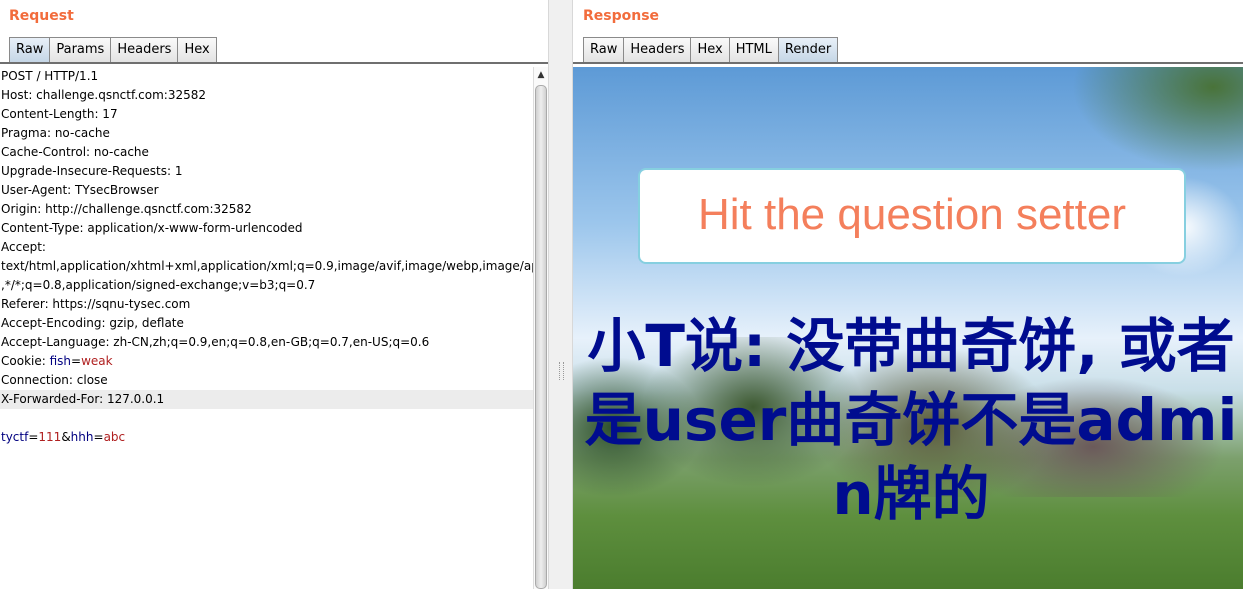 This screenshot has height=589, width=1243. What do you see at coordinates (80, 49) in the screenshot?
I see `tab-params: Params` at bounding box center [80, 49].